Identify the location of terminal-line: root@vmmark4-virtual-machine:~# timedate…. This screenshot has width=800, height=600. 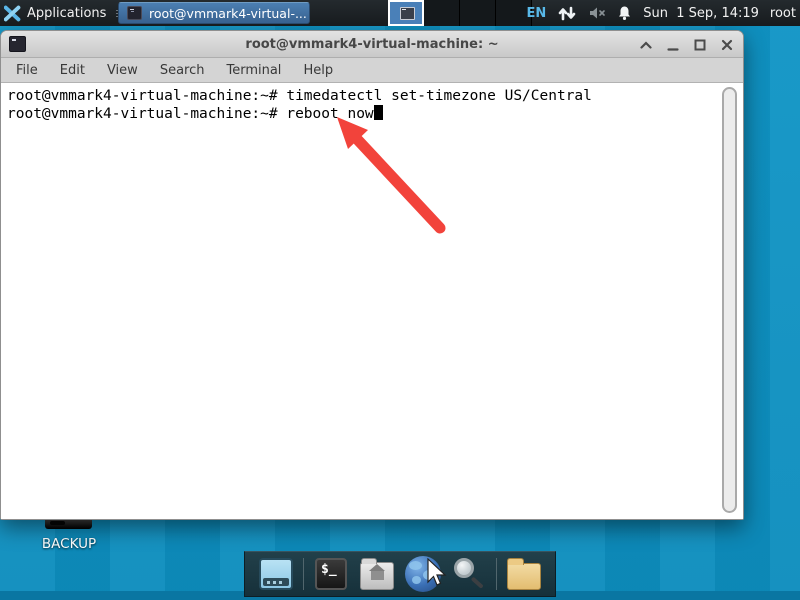
(299, 96).